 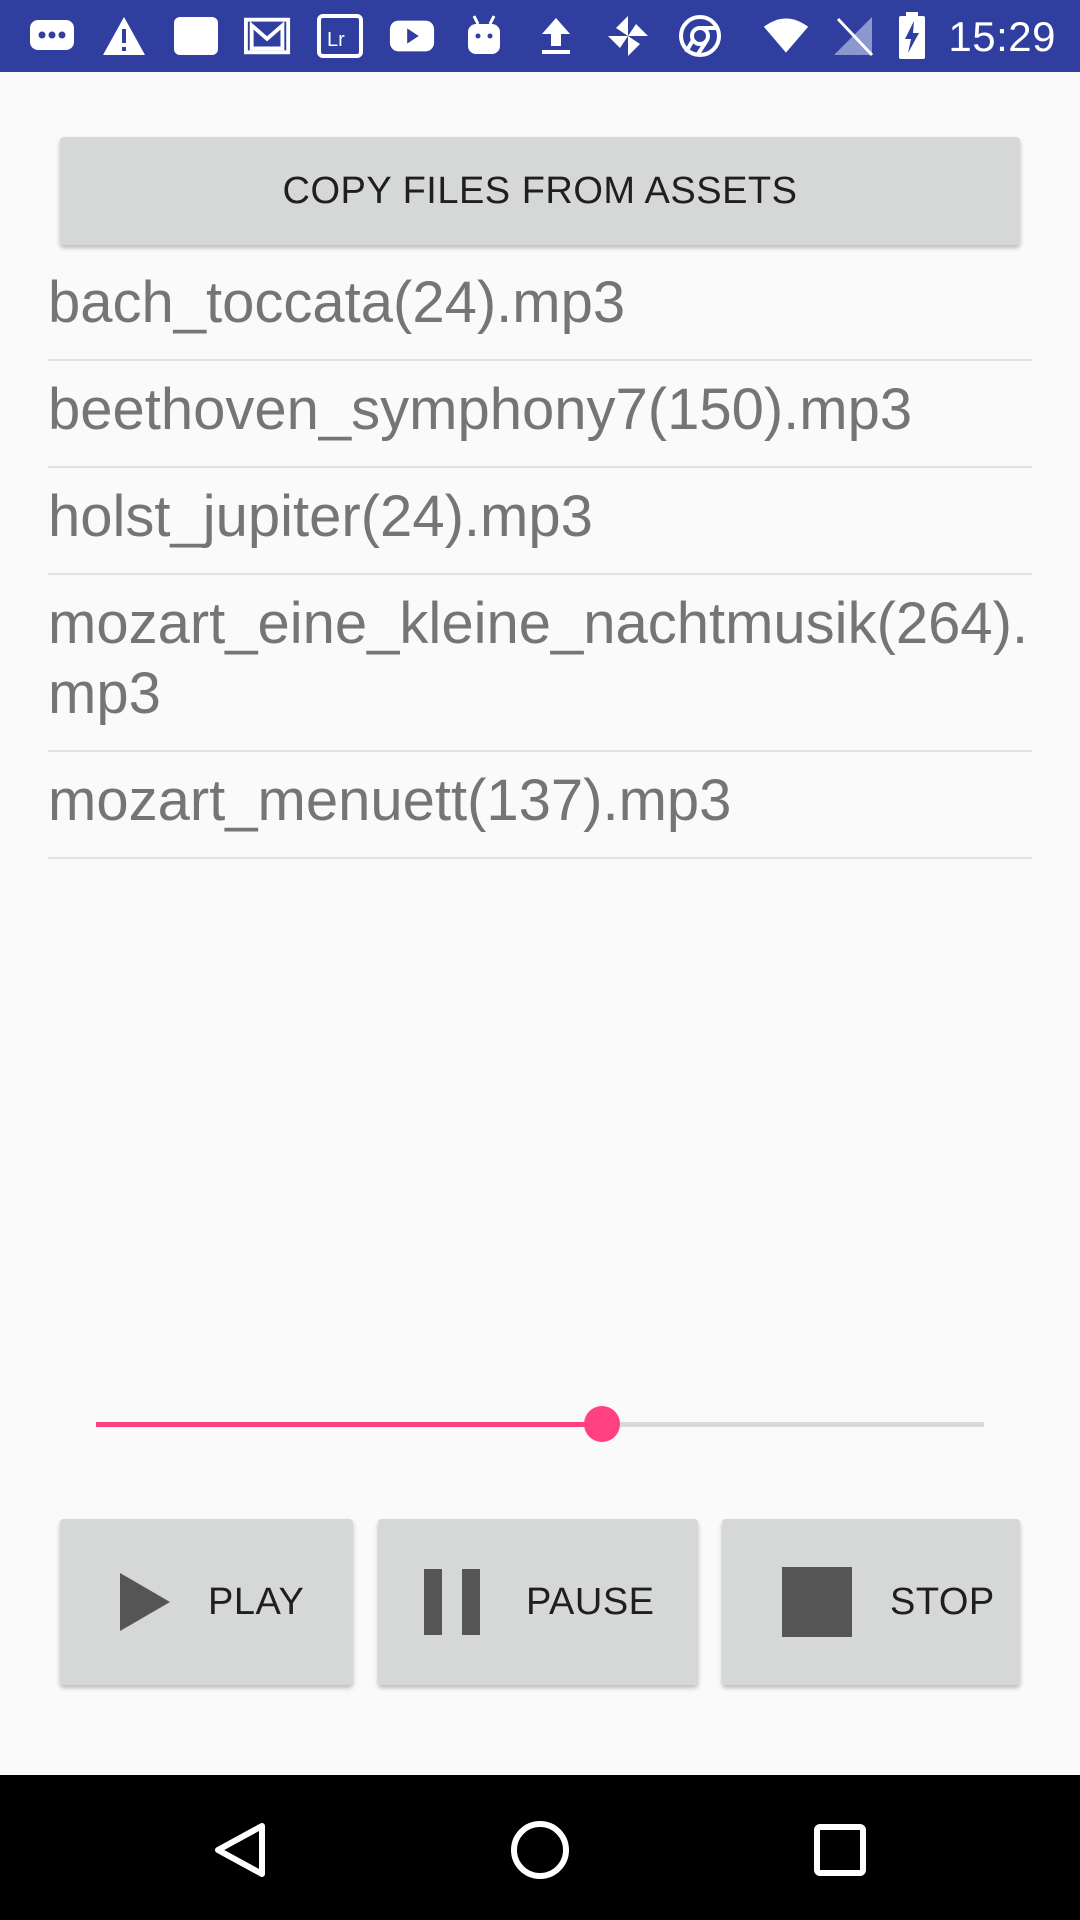 What do you see at coordinates (143, 1602) in the screenshot?
I see `play-icon` at bounding box center [143, 1602].